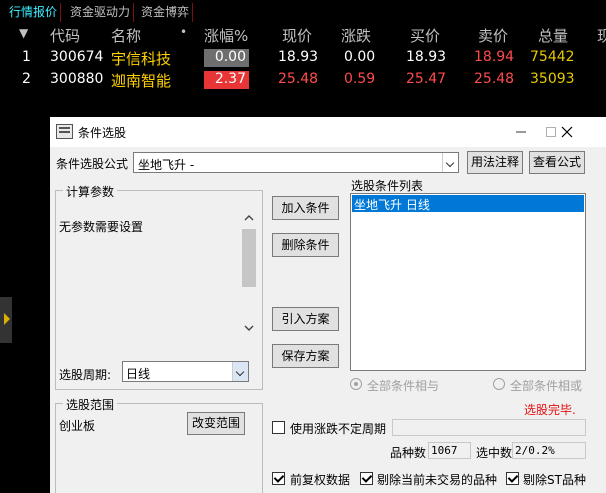 The image size is (606, 493). I want to click on import-scheme-button: 引入方案, so click(305, 319).